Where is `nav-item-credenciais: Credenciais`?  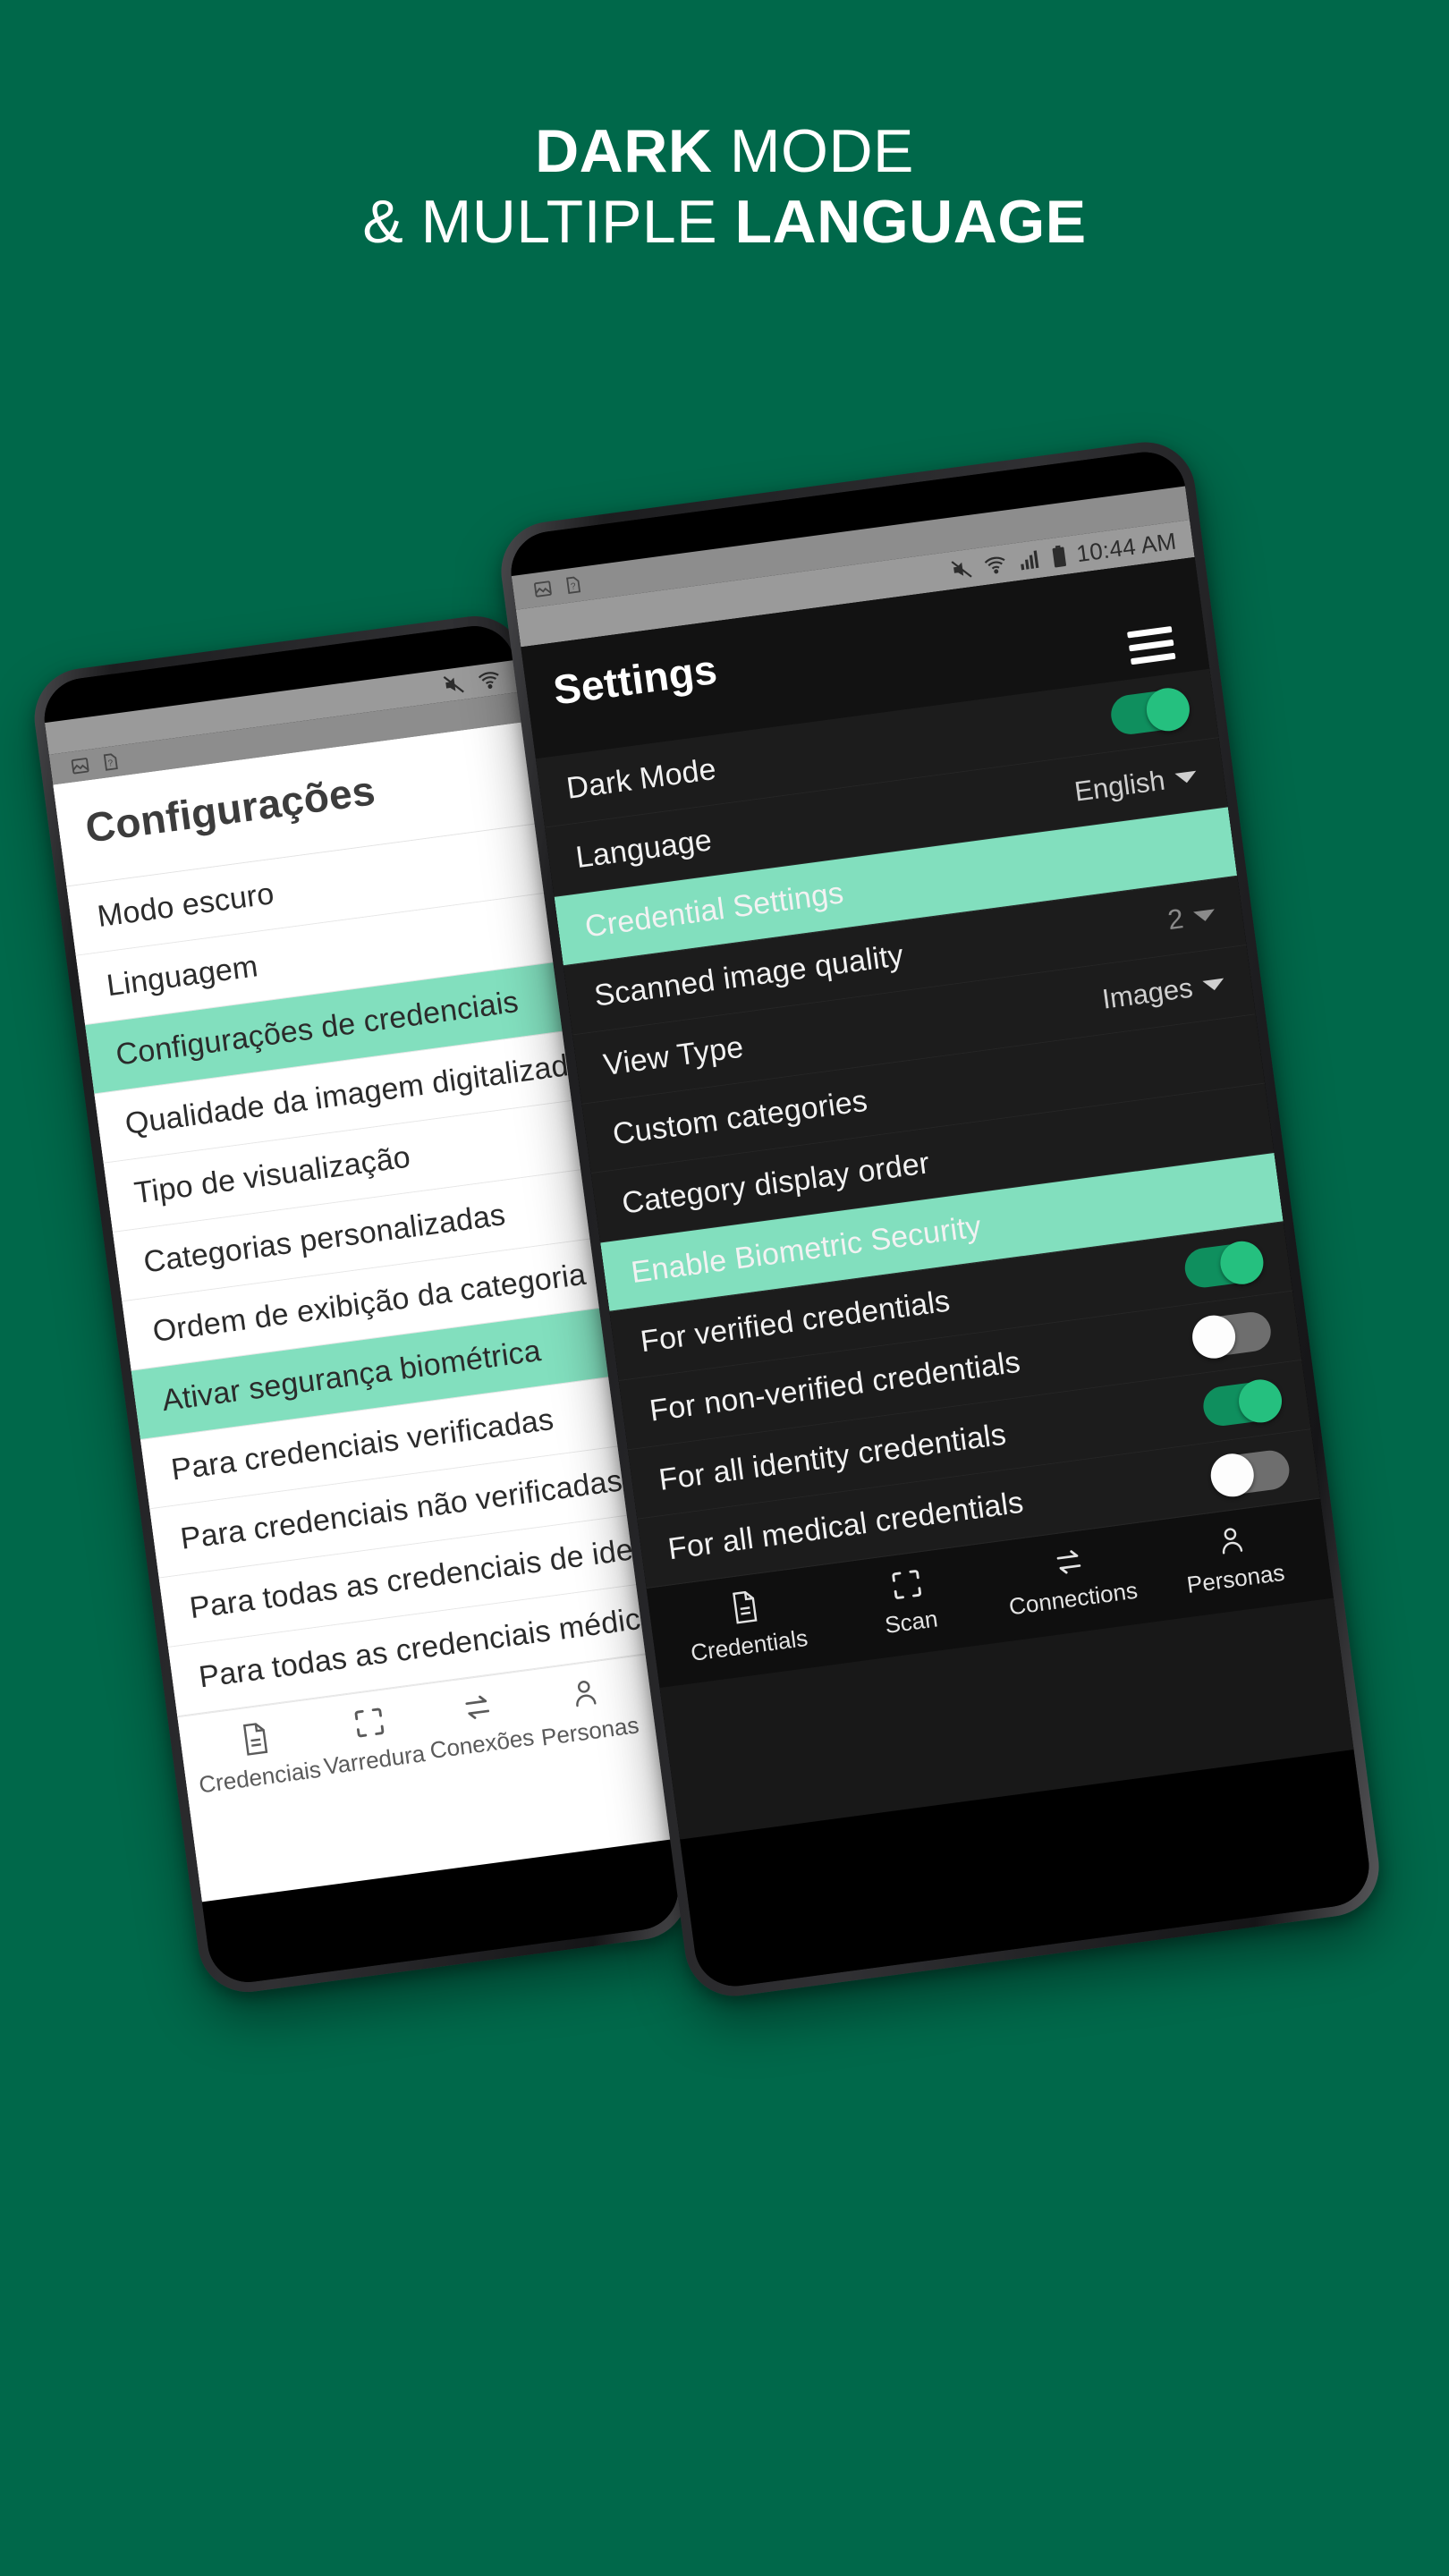
nav-item-credenciais: Credenciais is located at coordinates (257, 1756).